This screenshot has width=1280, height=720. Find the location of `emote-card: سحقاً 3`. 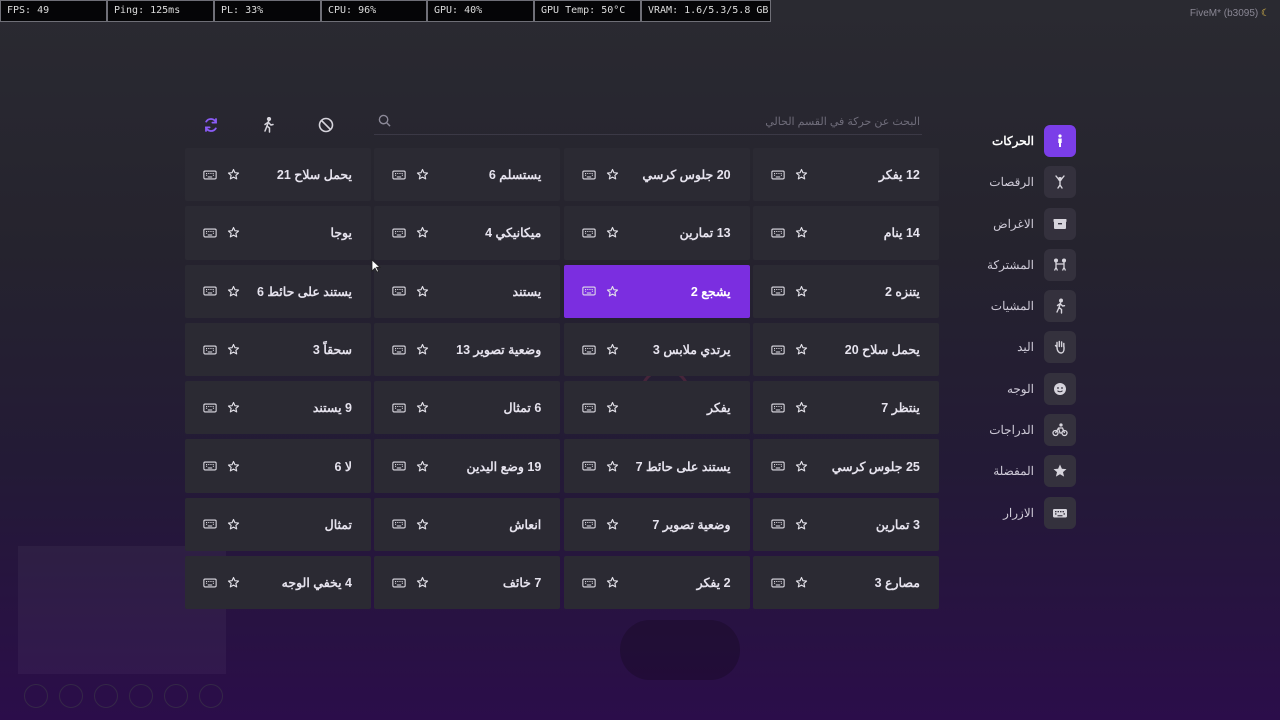

emote-card: سحقاً 3 is located at coordinates (278, 349).